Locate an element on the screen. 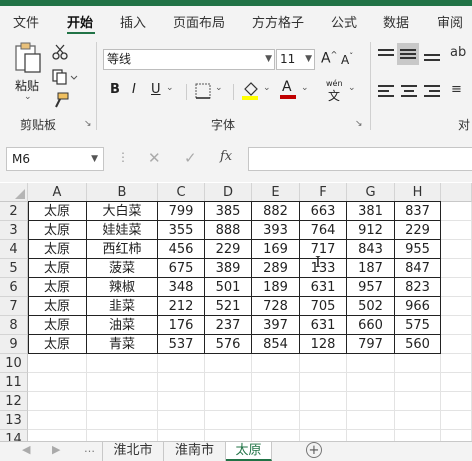 The height and width of the screenshot is (461, 472). fill-color-icon is located at coordinates (250, 90).